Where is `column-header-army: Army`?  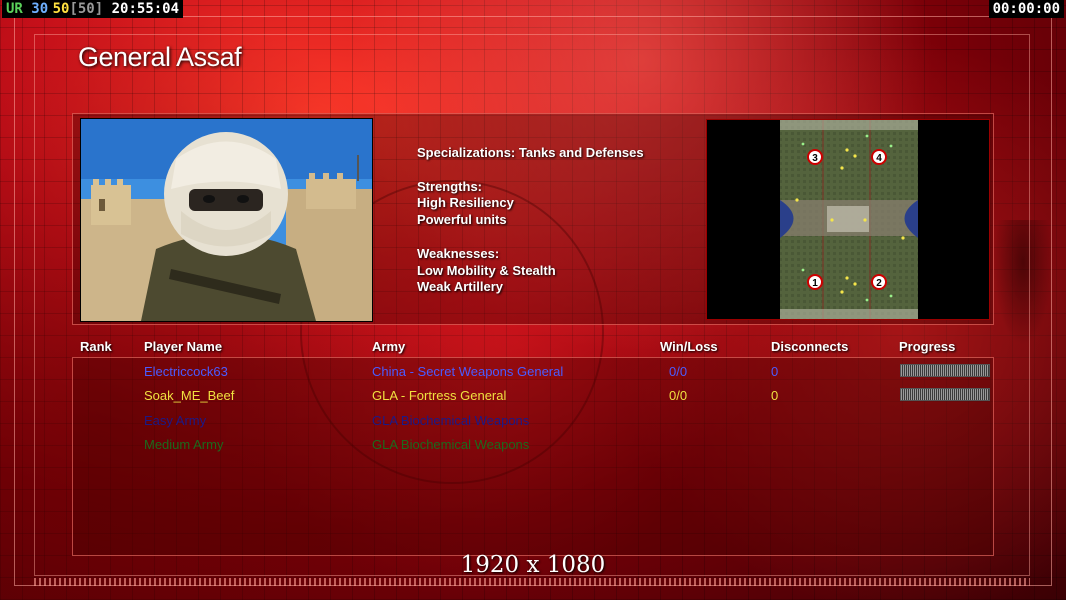
column-header-army: Army is located at coordinates (389, 346).